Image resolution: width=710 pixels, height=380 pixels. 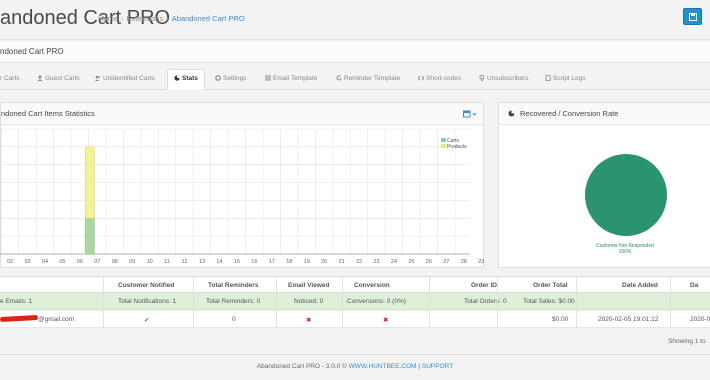 What do you see at coordinates (149, 262) in the screenshot?
I see `x-tick-label: 10` at bounding box center [149, 262].